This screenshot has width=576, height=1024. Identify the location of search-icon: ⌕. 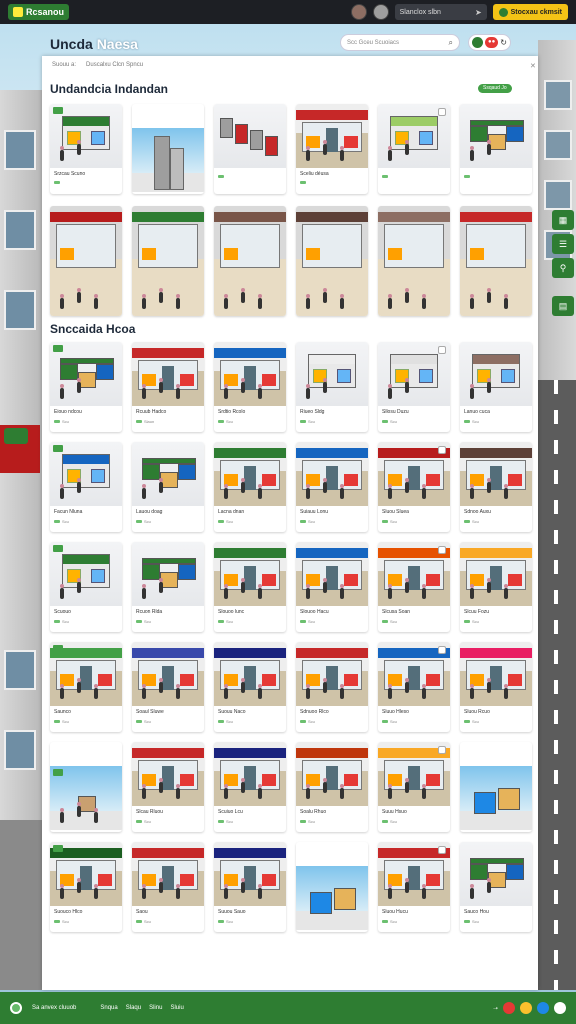
(451, 43).